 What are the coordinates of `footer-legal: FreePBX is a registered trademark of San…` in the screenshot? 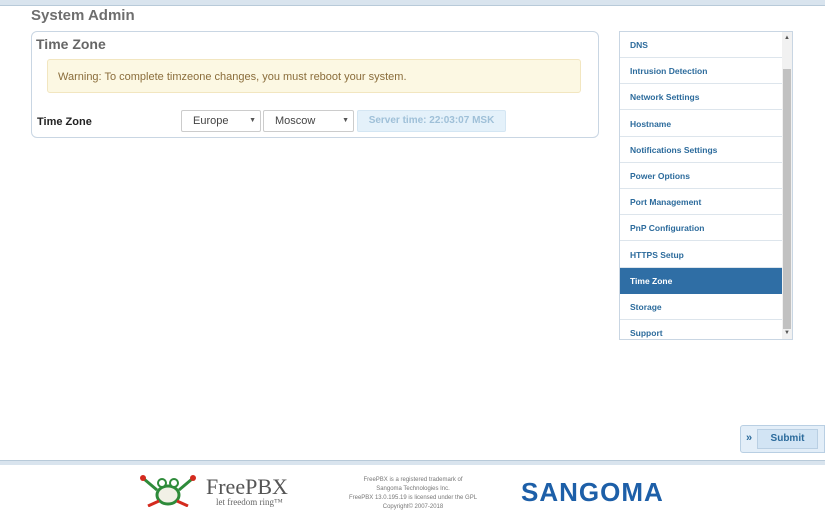 It's located at (413, 494).